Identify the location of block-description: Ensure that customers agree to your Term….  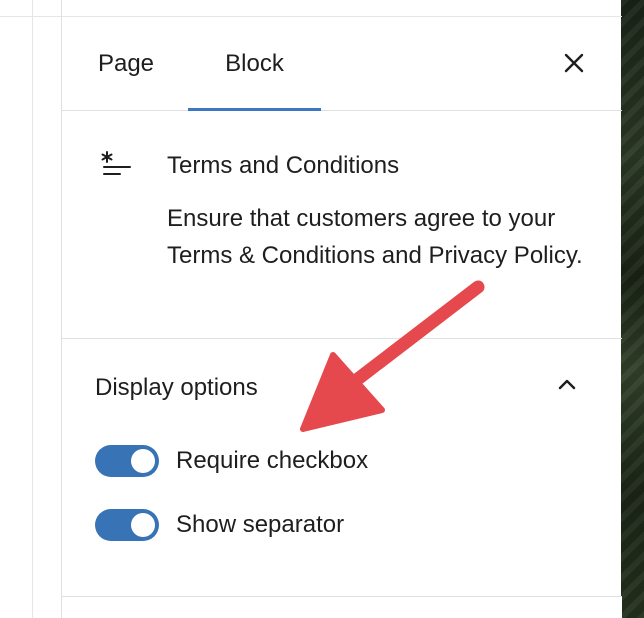
(375, 237).